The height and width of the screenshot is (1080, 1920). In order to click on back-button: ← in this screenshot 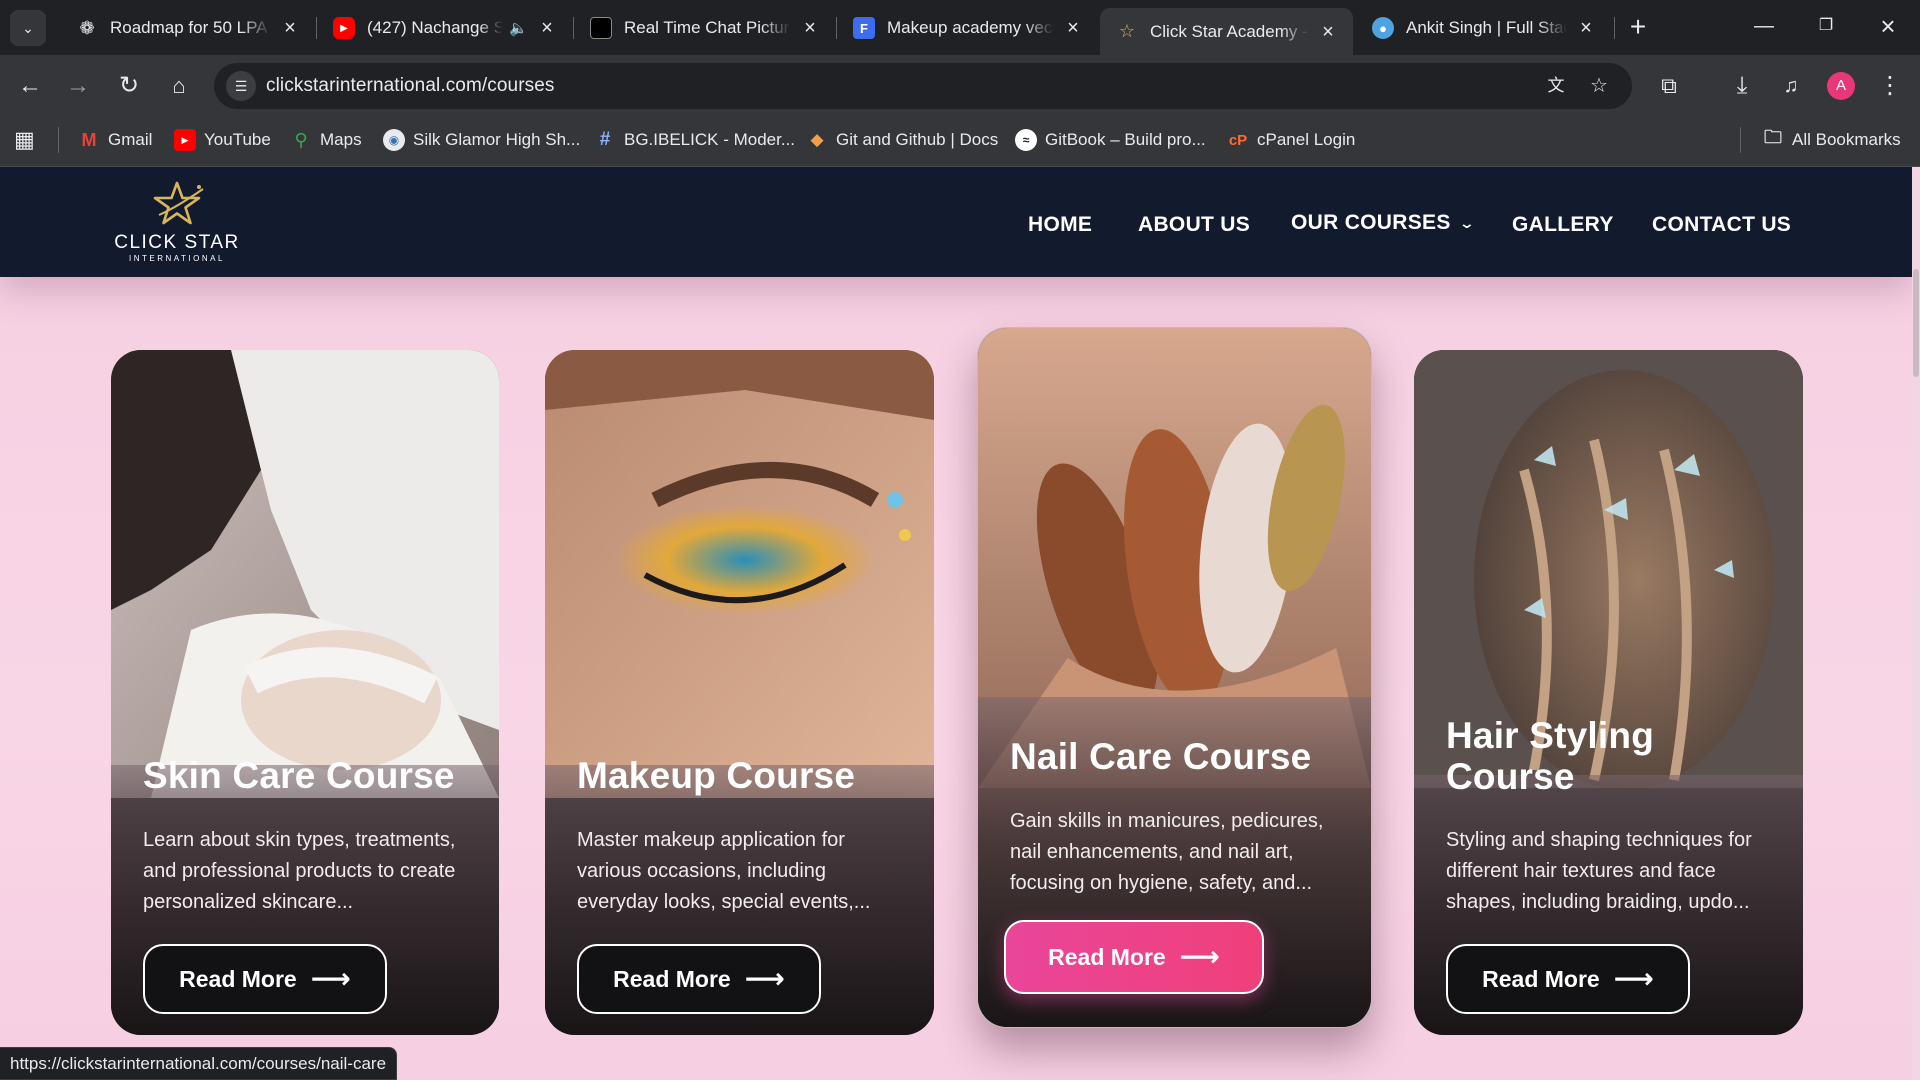, I will do `click(30, 86)`.